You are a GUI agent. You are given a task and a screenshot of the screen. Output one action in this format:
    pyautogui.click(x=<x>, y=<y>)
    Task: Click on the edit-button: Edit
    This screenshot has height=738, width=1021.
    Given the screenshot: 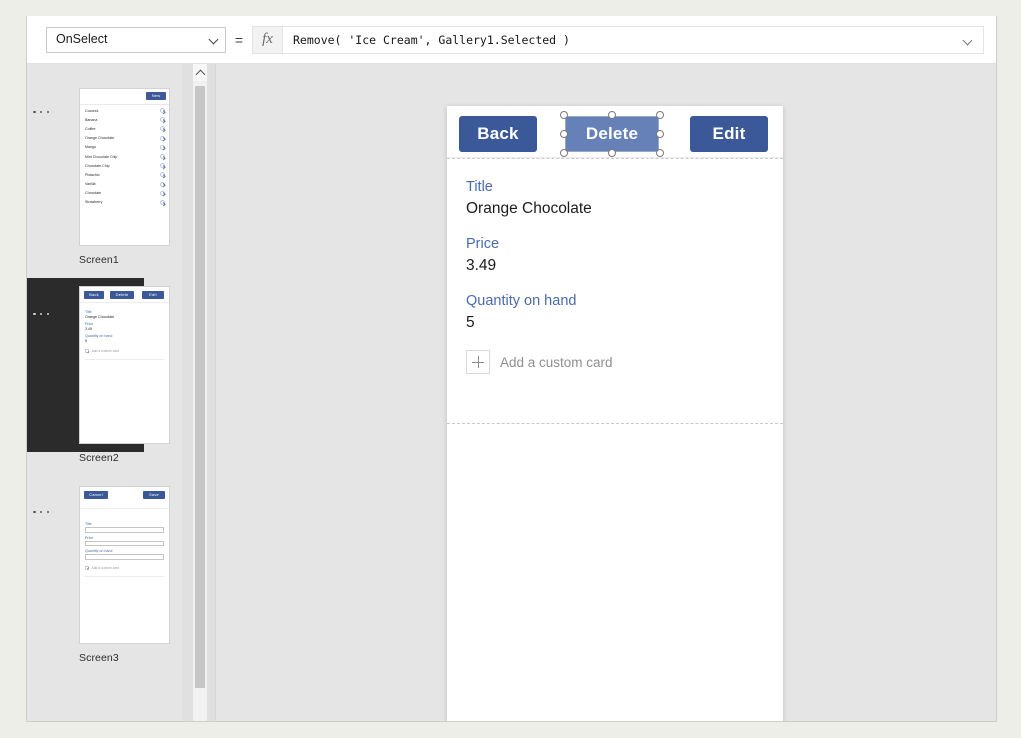 What is the action you would take?
    pyautogui.click(x=729, y=134)
    